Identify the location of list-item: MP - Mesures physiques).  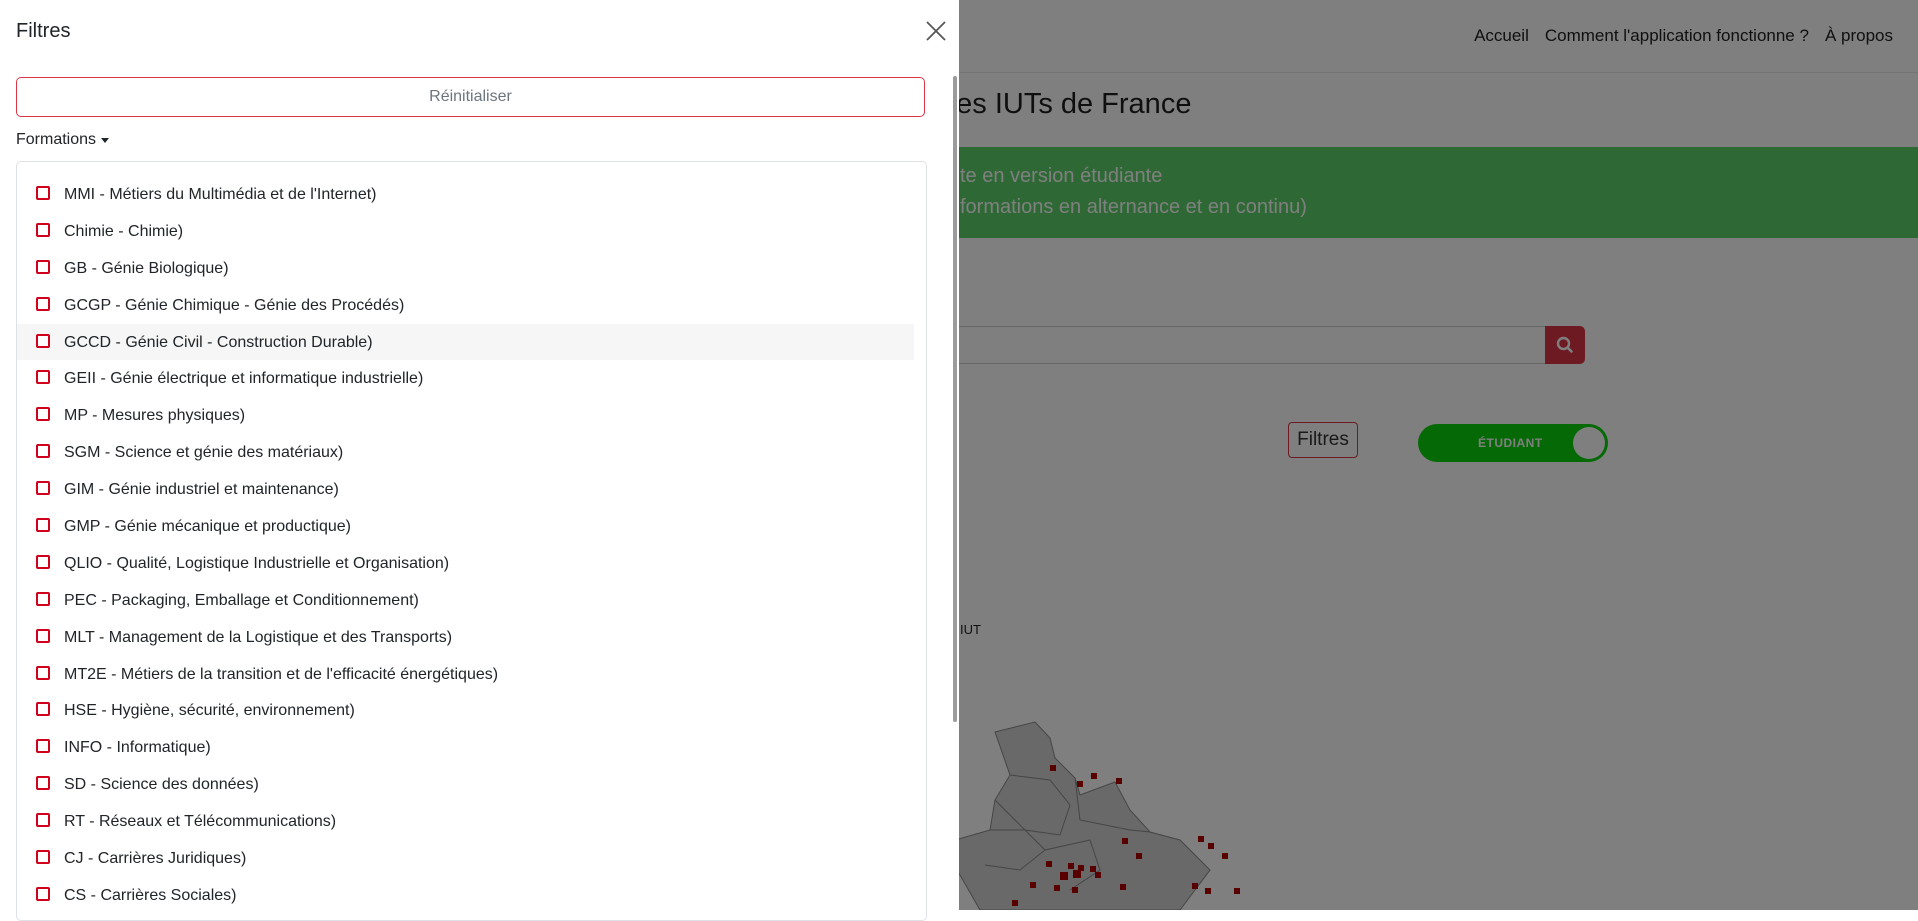
(471, 415).